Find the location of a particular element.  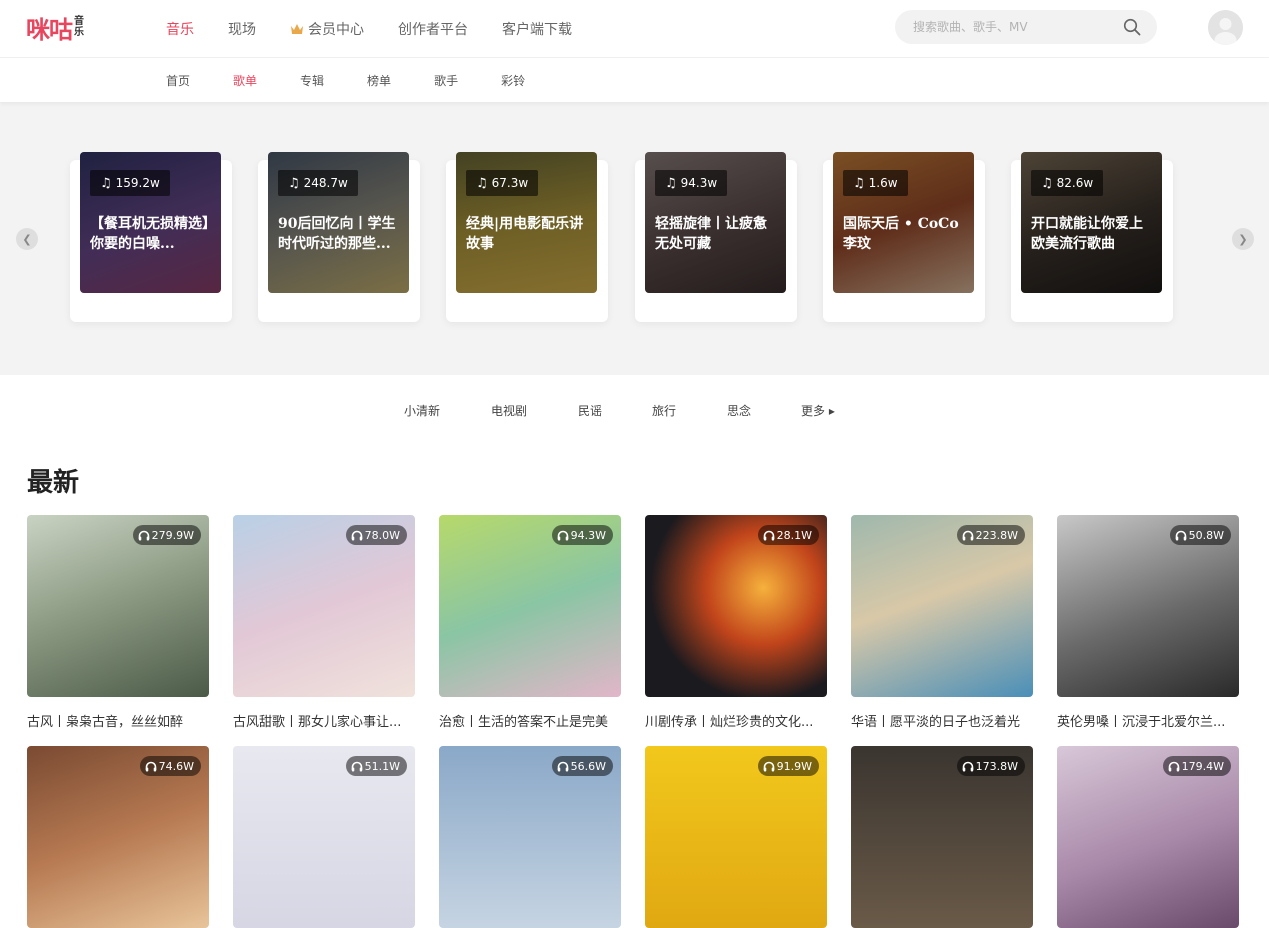

subnav-charts: 榜单 is located at coordinates (379, 80).